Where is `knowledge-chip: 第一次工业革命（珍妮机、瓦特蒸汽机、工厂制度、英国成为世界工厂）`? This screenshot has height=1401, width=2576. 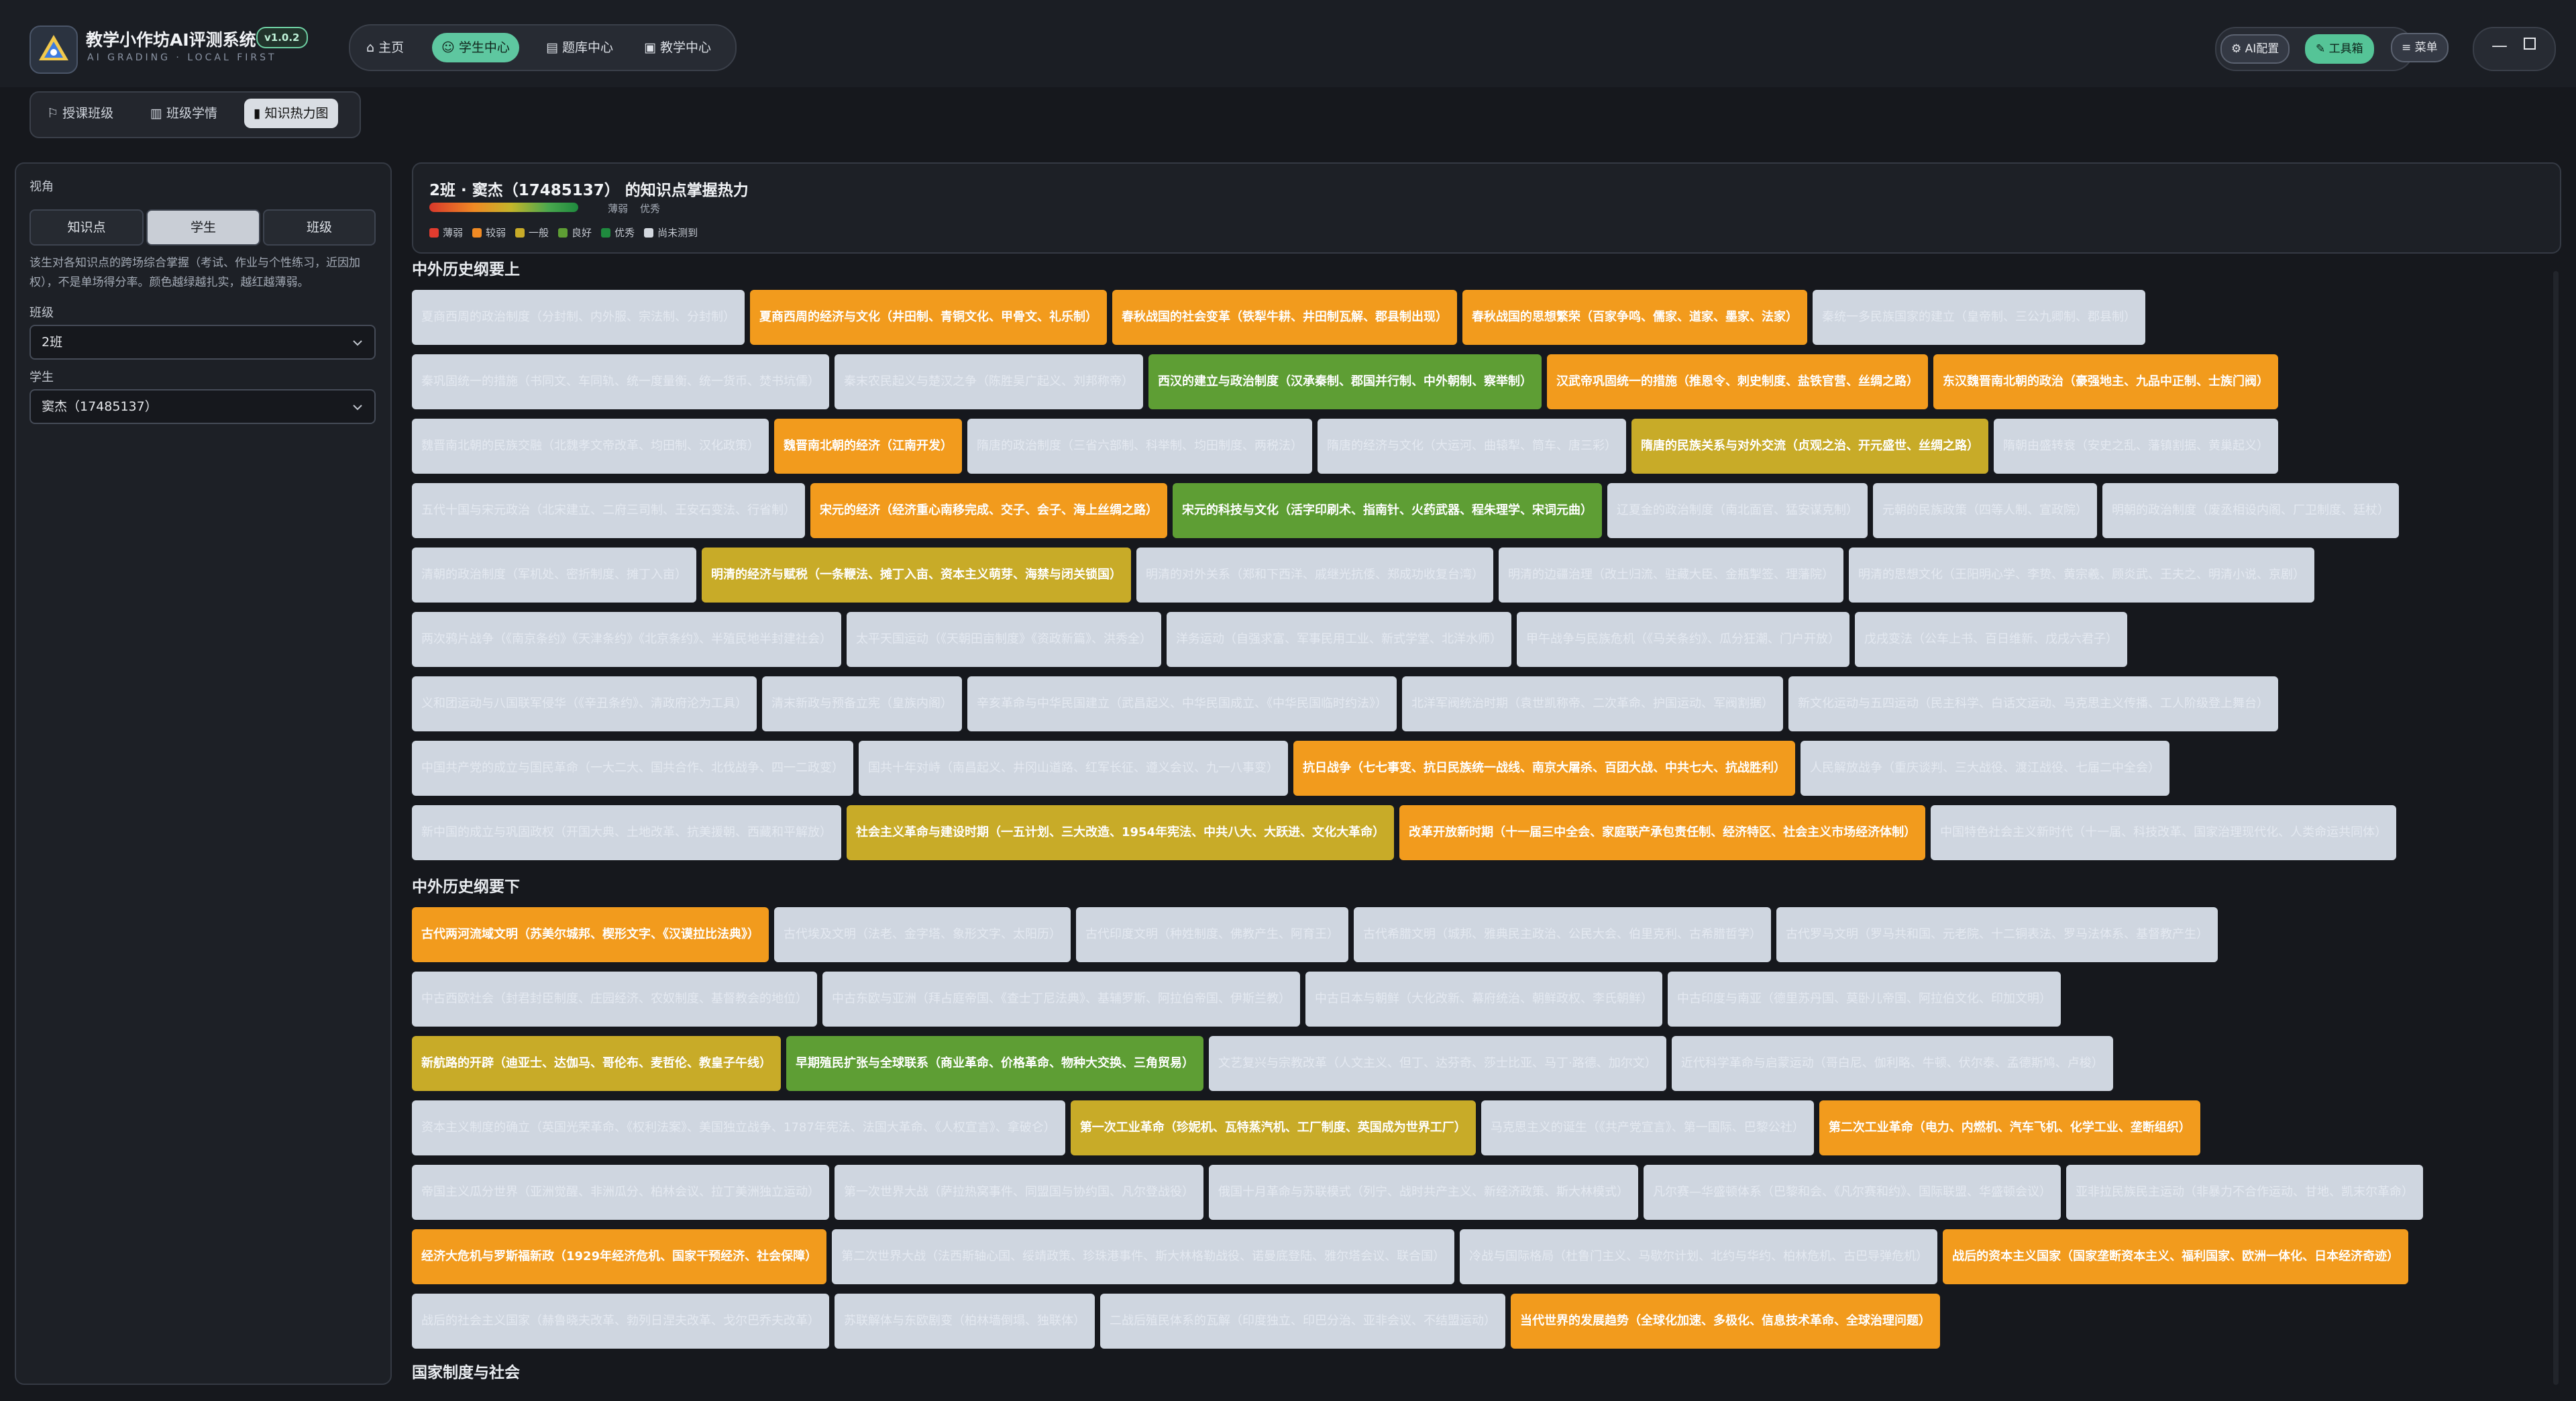
knowledge-chip: 第一次工业革命（珍妮机、瓦特蒸汽机、工厂制度、英国成为世界工厂） is located at coordinates (1273, 1127).